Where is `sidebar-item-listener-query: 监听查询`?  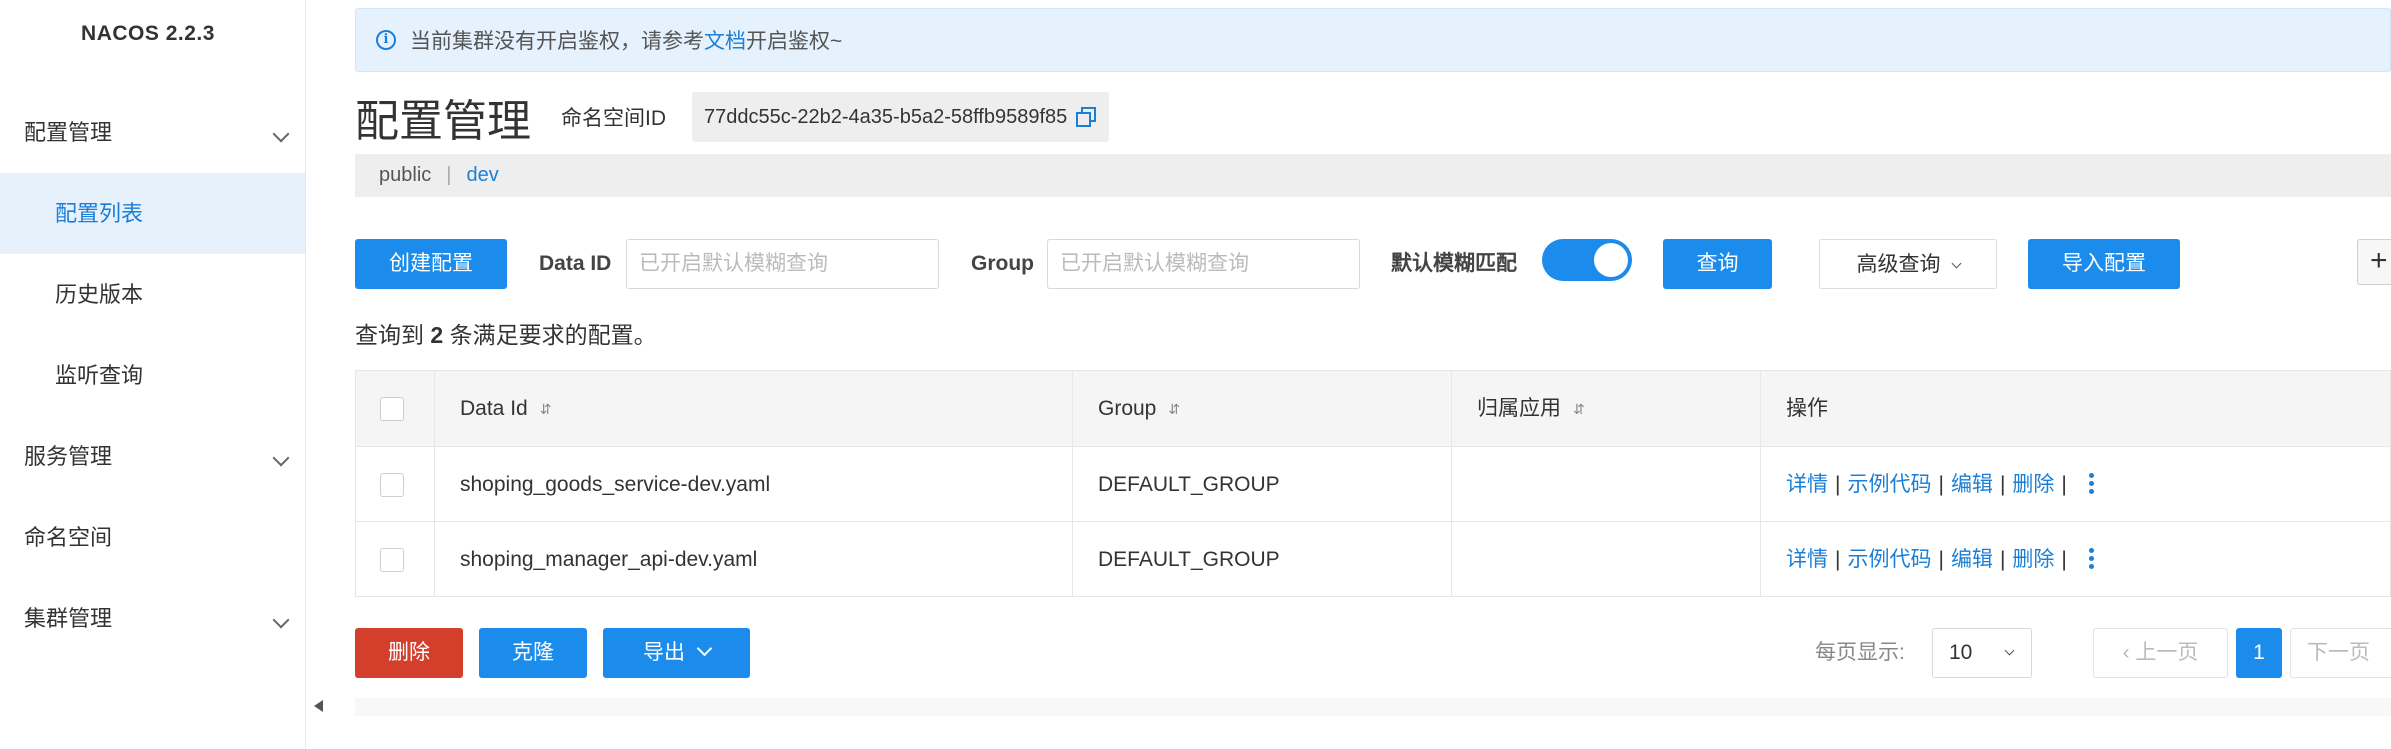
sidebar-item-listener-query: 监听查询 is located at coordinates (152, 375).